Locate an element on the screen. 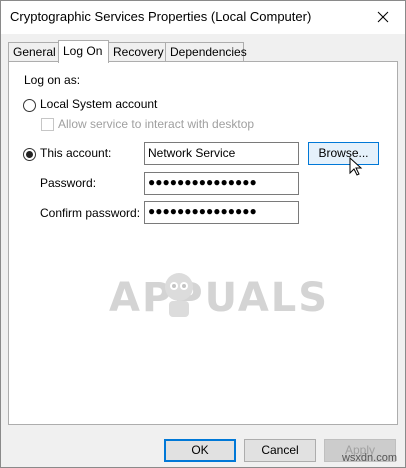 Image resolution: width=406 pixels, height=468 pixels. log-on-as-heading: Log on as: is located at coordinates (52, 80).